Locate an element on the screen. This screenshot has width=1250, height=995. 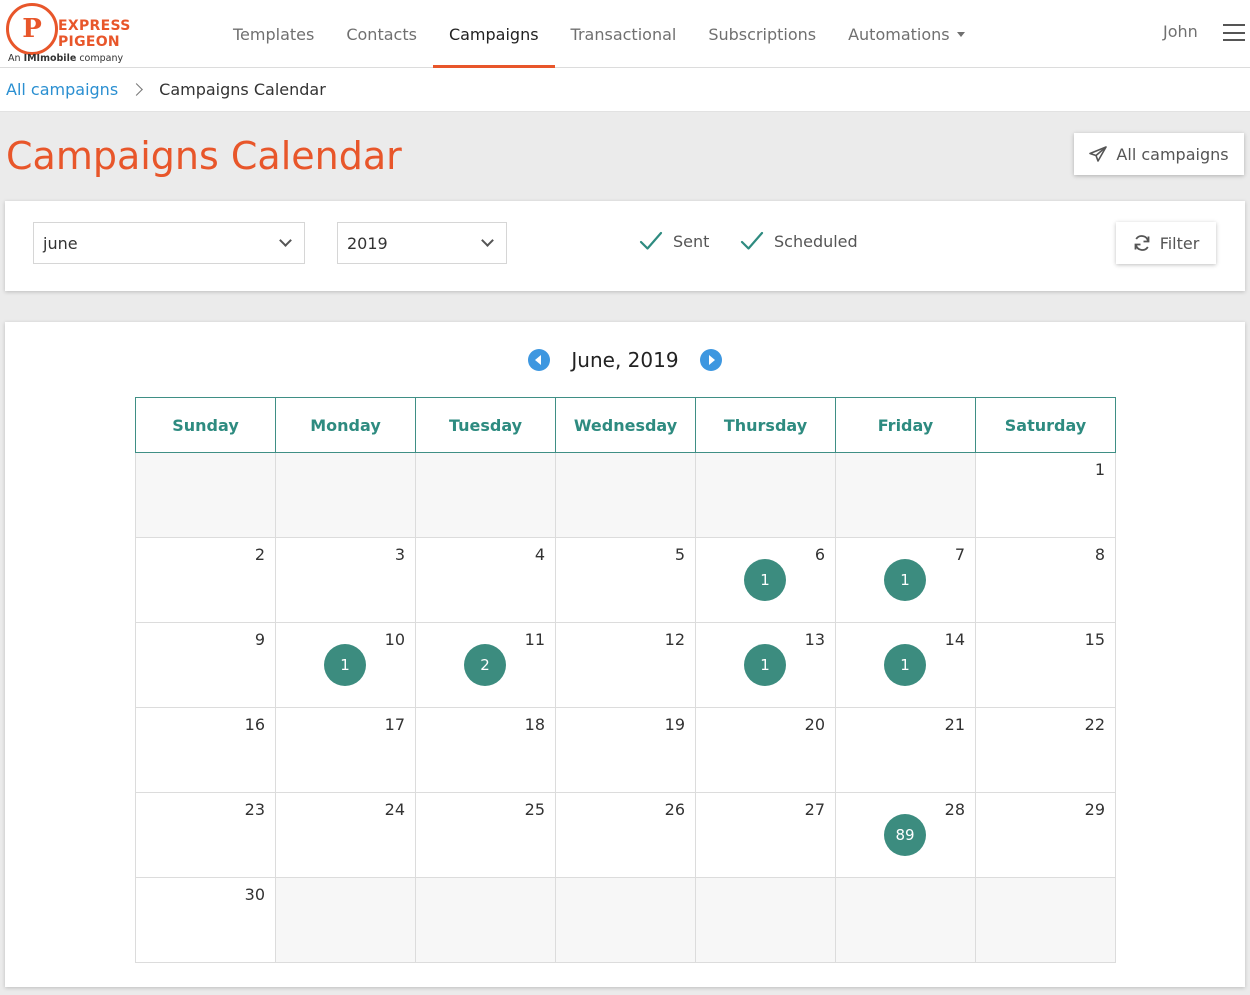
nav-item-label: Templates is located at coordinates (274, 34).